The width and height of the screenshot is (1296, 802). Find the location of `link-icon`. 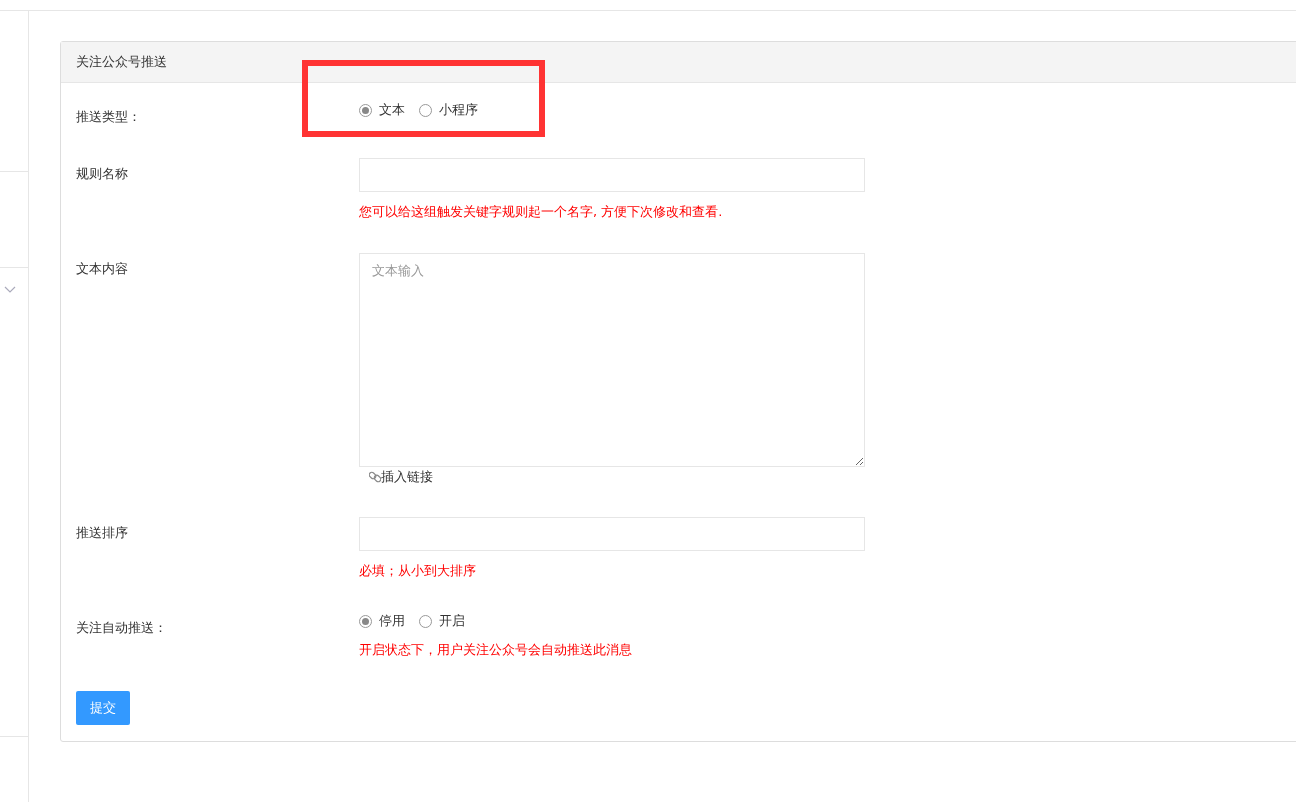

link-icon is located at coordinates (375, 477).